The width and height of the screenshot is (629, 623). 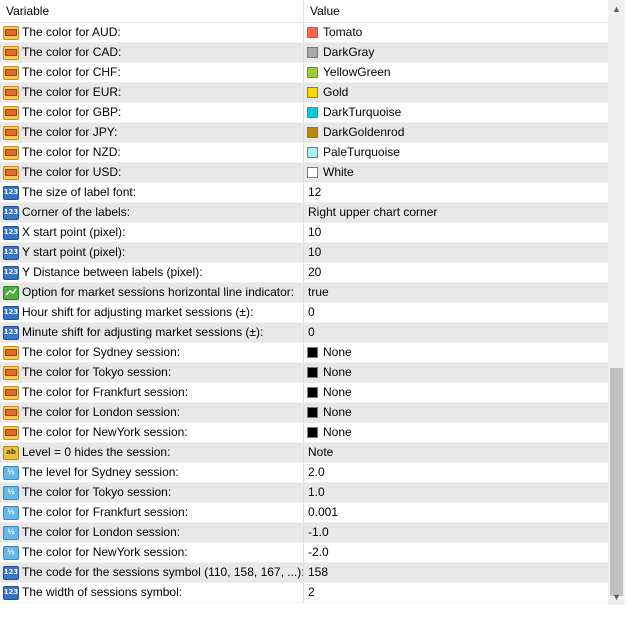 I want to click on table-row: The color for Tokyo session: None, so click(x=304, y=373).